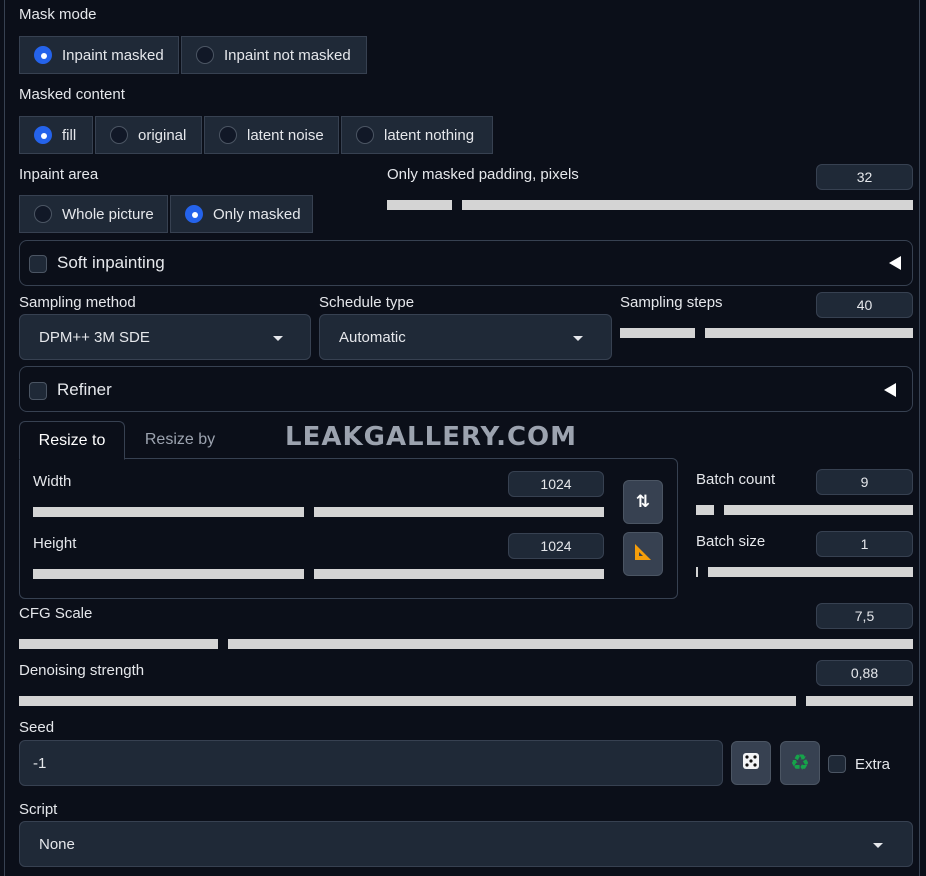  What do you see at coordinates (429, 135) in the screenshot?
I see `option-label: latent nothing` at bounding box center [429, 135].